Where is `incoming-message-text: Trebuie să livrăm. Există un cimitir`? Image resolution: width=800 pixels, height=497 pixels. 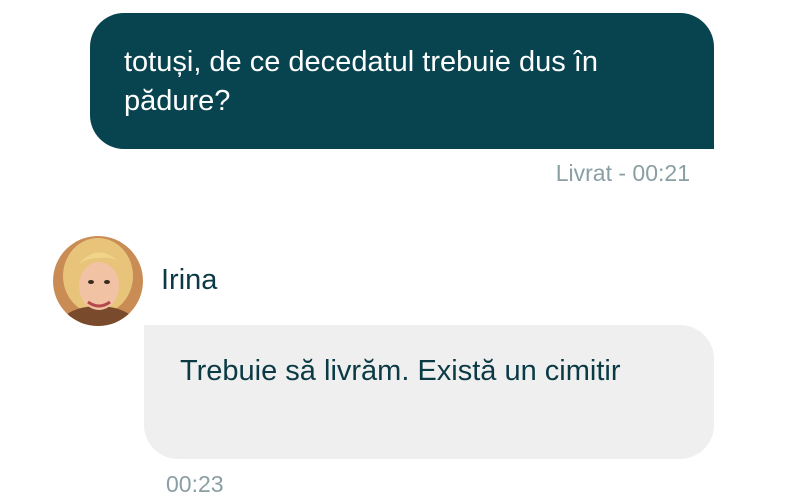
incoming-message-text: Trebuie să livrăm. Există un cimitir is located at coordinates (400, 371).